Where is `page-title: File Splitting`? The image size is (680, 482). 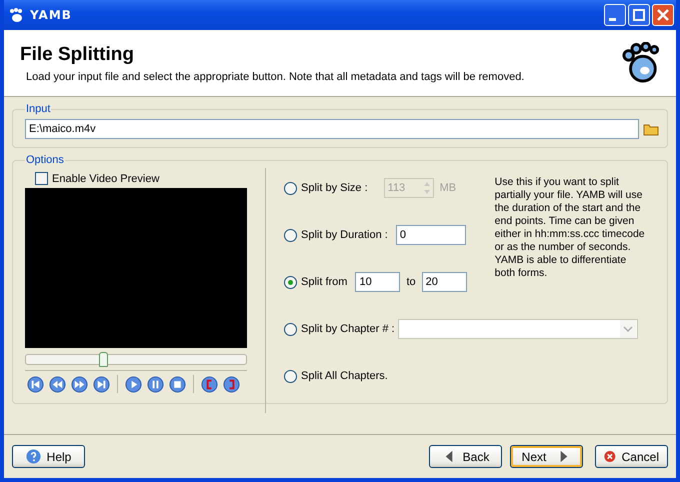
page-title: File Splitting is located at coordinates (77, 55).